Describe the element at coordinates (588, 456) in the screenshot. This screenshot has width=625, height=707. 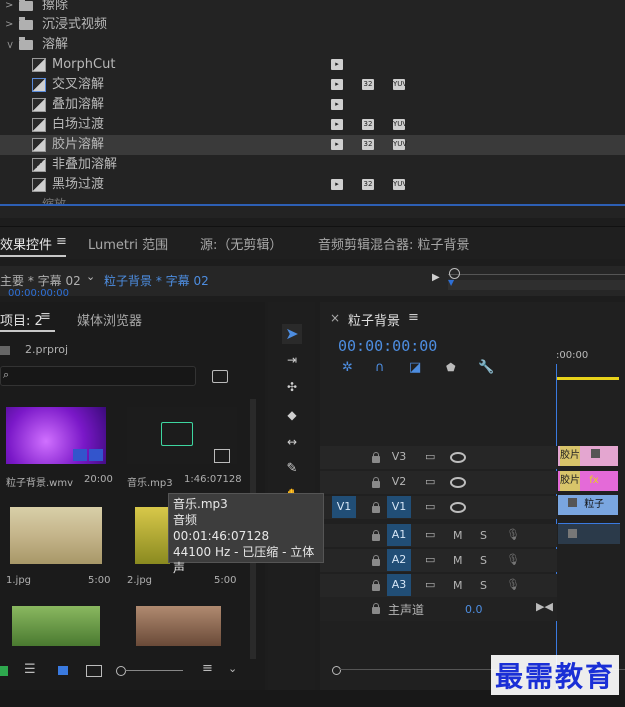
I see `clip-v3: 胶片` at that location.